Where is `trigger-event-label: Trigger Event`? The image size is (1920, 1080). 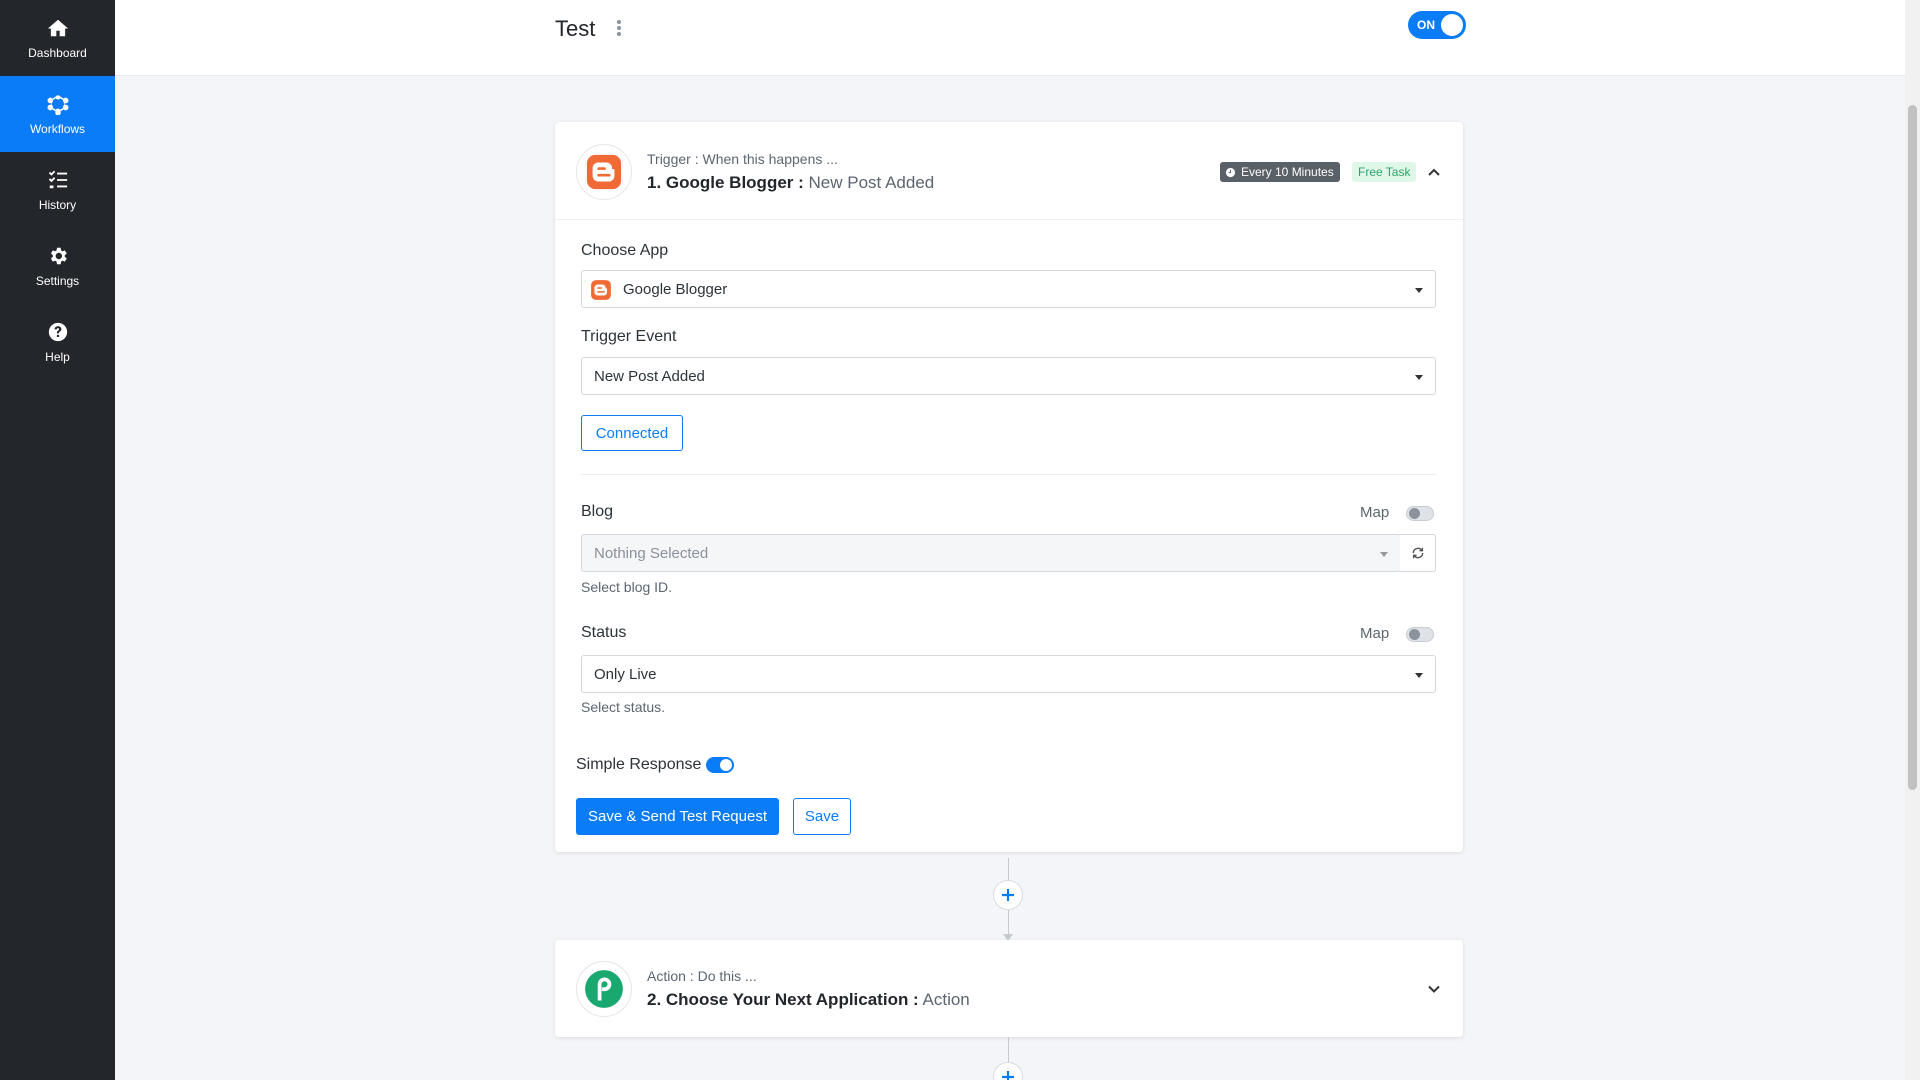
trigger-event-label: Trigger Event is located at coordinates (629, 336).